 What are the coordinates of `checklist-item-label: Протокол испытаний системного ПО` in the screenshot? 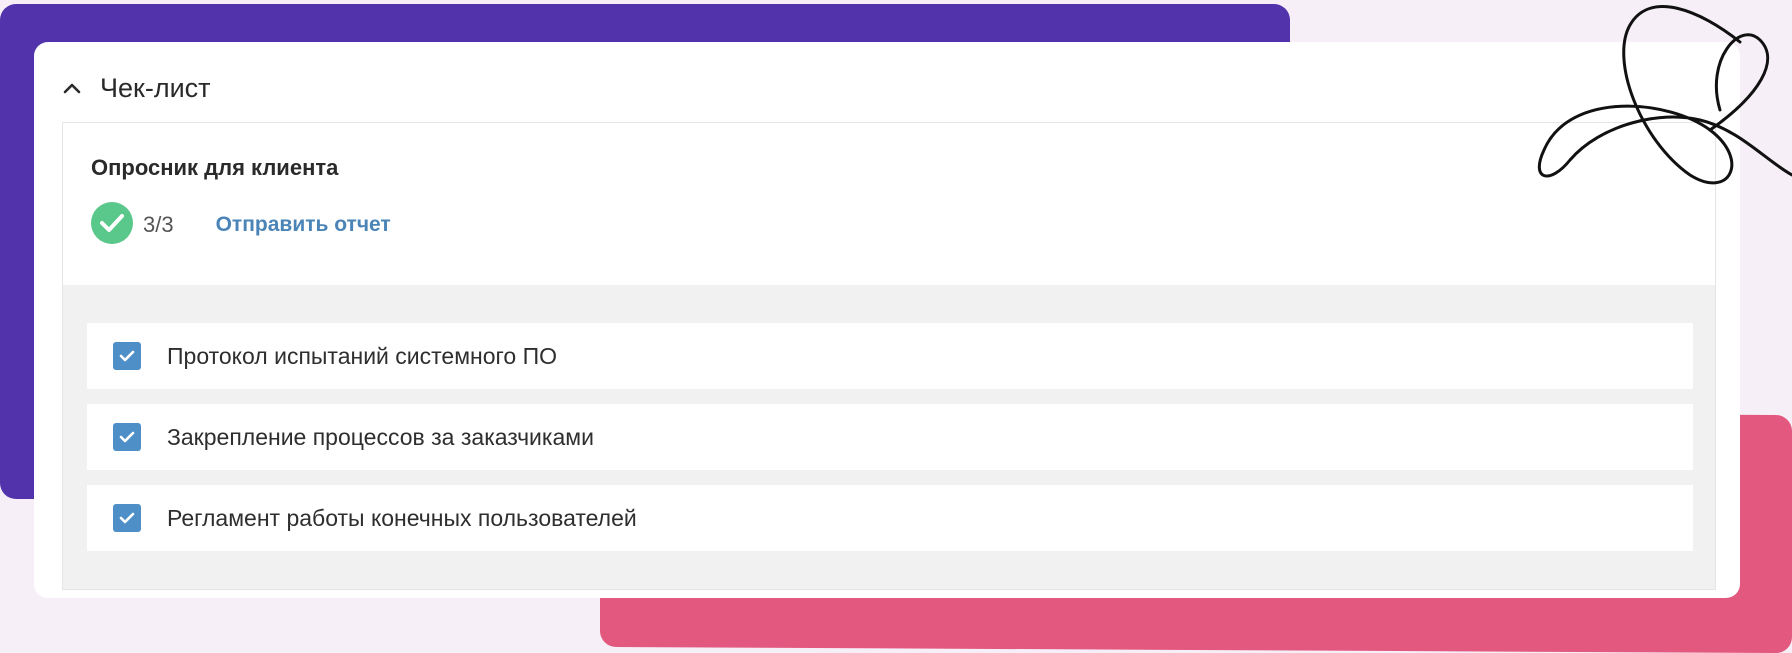 It's located at (362, 355).